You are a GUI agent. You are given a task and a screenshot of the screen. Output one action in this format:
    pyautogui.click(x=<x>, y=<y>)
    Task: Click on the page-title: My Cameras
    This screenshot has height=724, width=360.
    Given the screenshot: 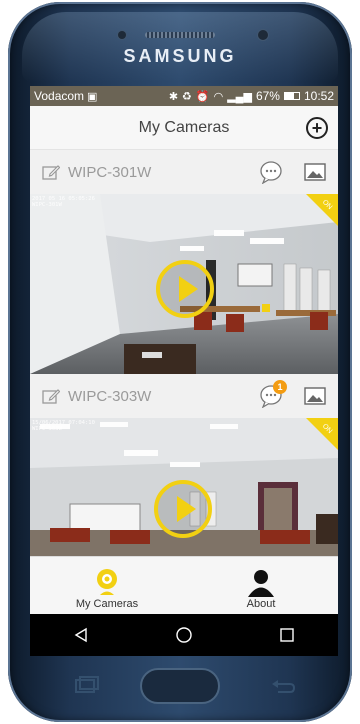 What is the action you would take?
    pyautogui.click(x=184, y=127)
    